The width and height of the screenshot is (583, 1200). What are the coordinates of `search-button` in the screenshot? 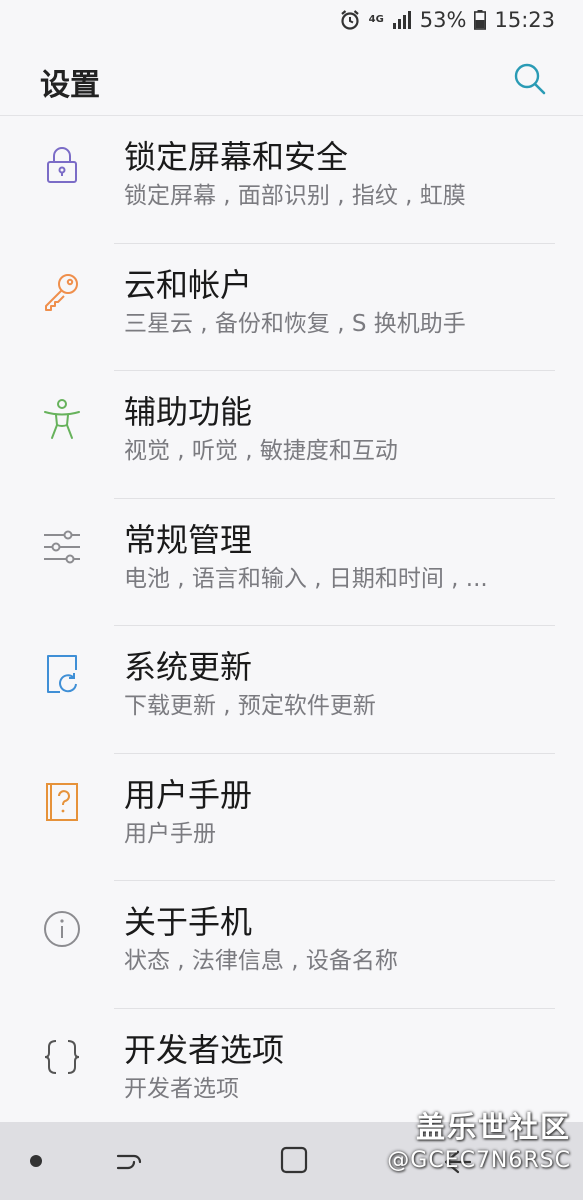 It's located at (530, 79).